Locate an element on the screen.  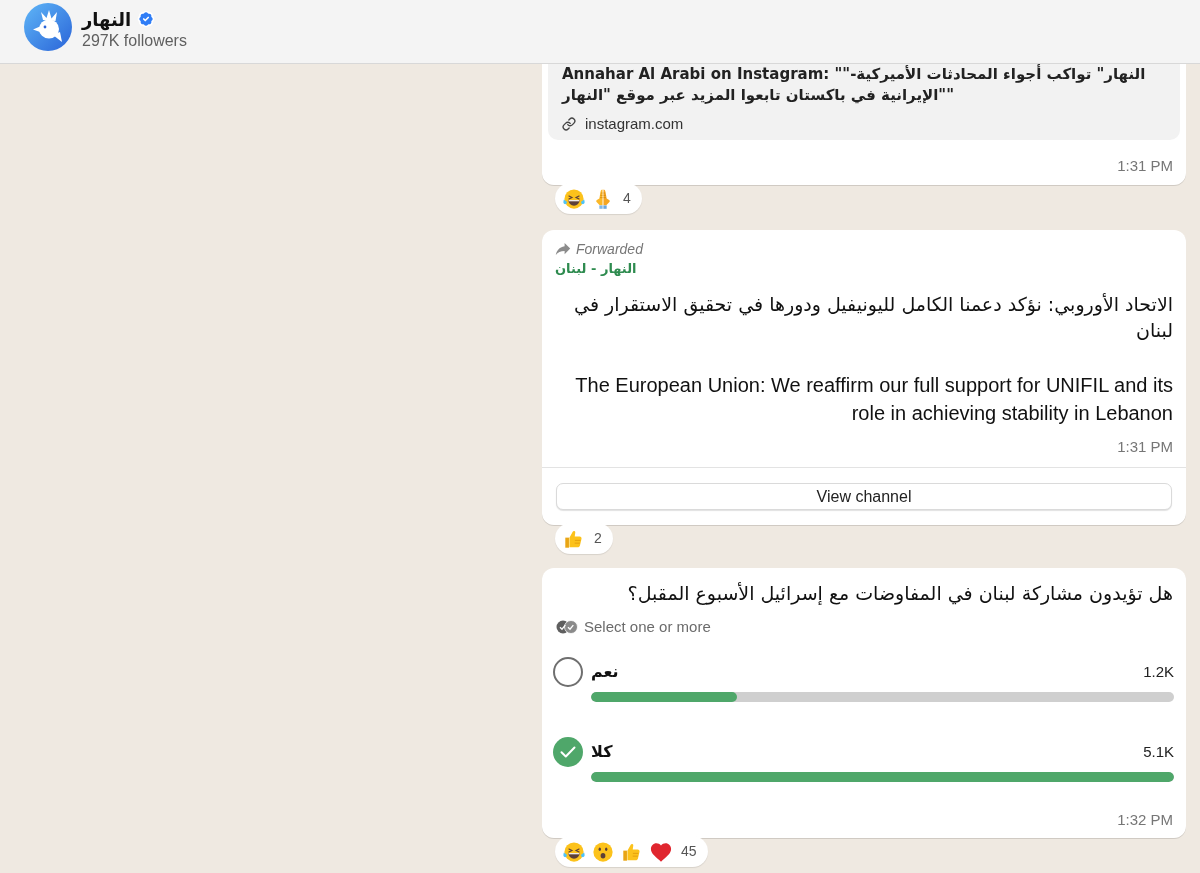
reactions-button: 2 is located at coordinates (584, 538).